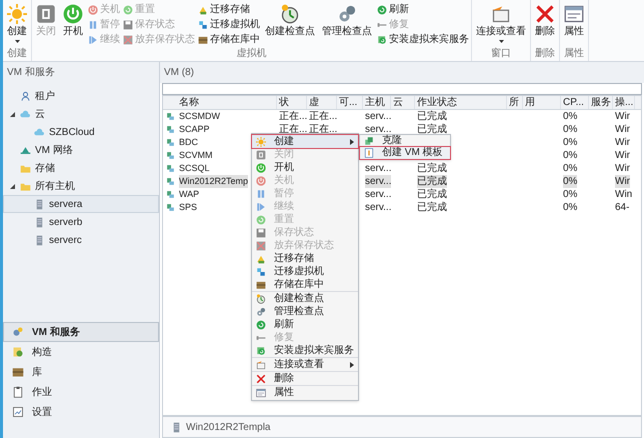 This screenshot has height=438, width=644. I want to click on name-cell: SCSQL, so click(194, 168).